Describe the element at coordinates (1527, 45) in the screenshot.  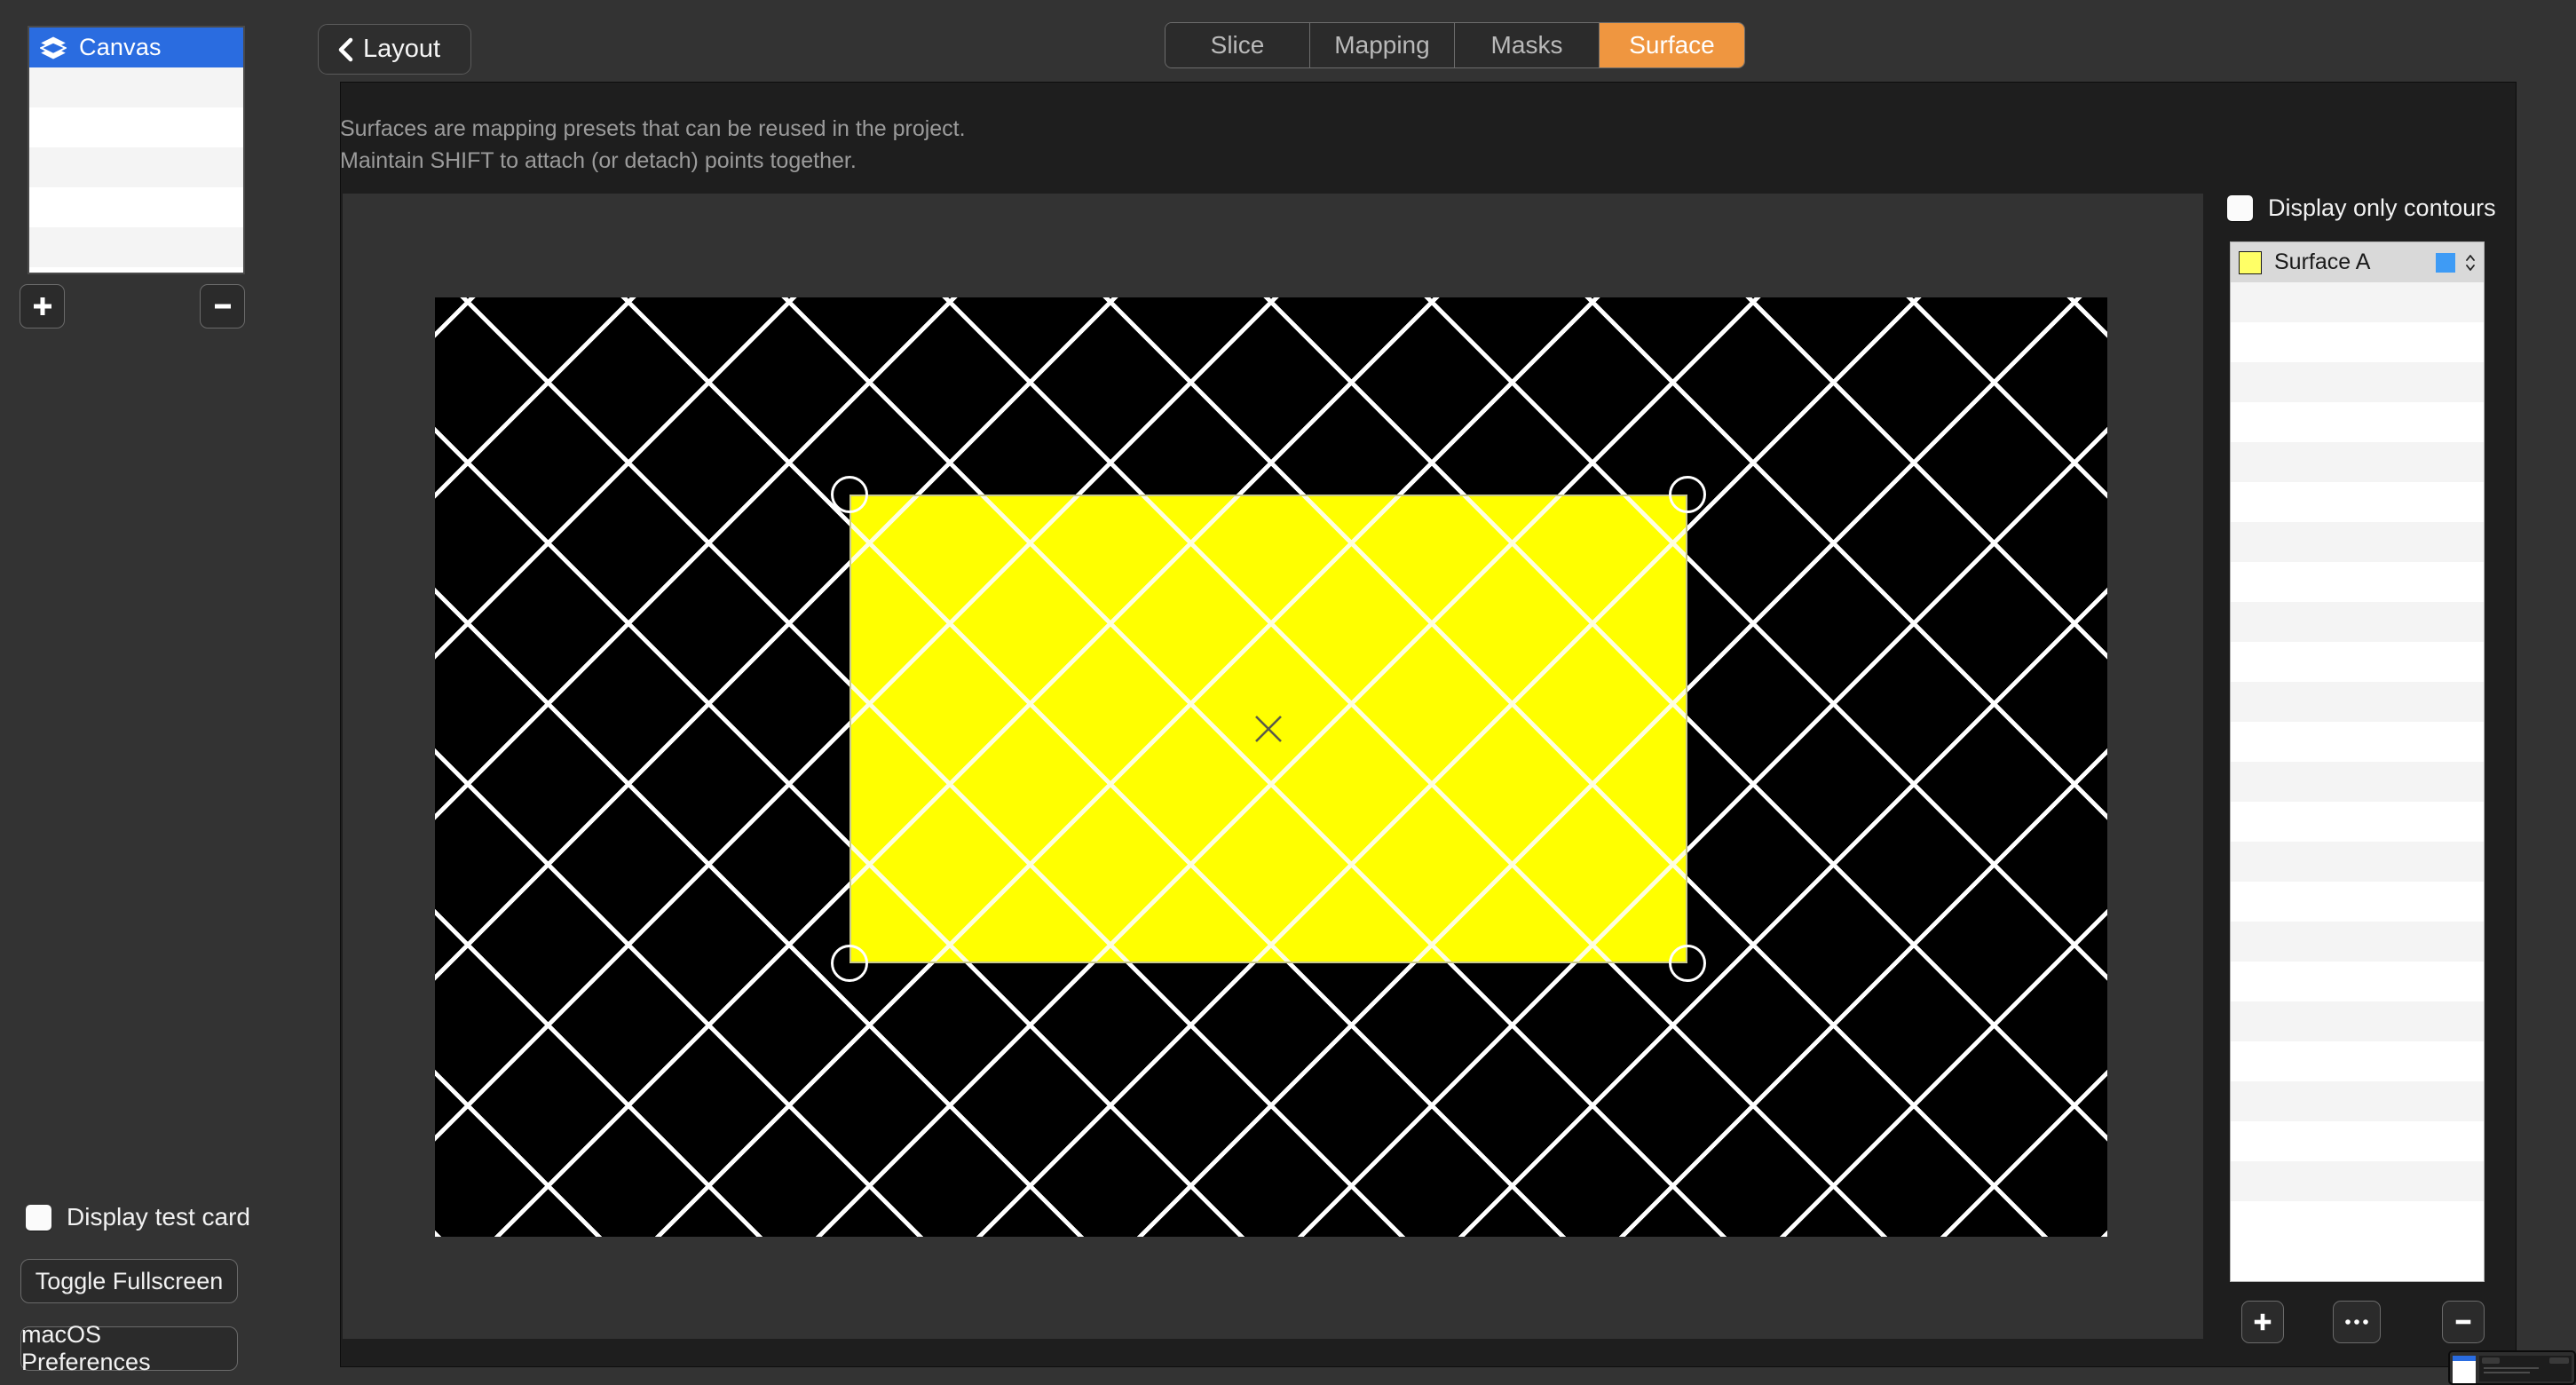
I see `tab-masks: Masks` at that location.